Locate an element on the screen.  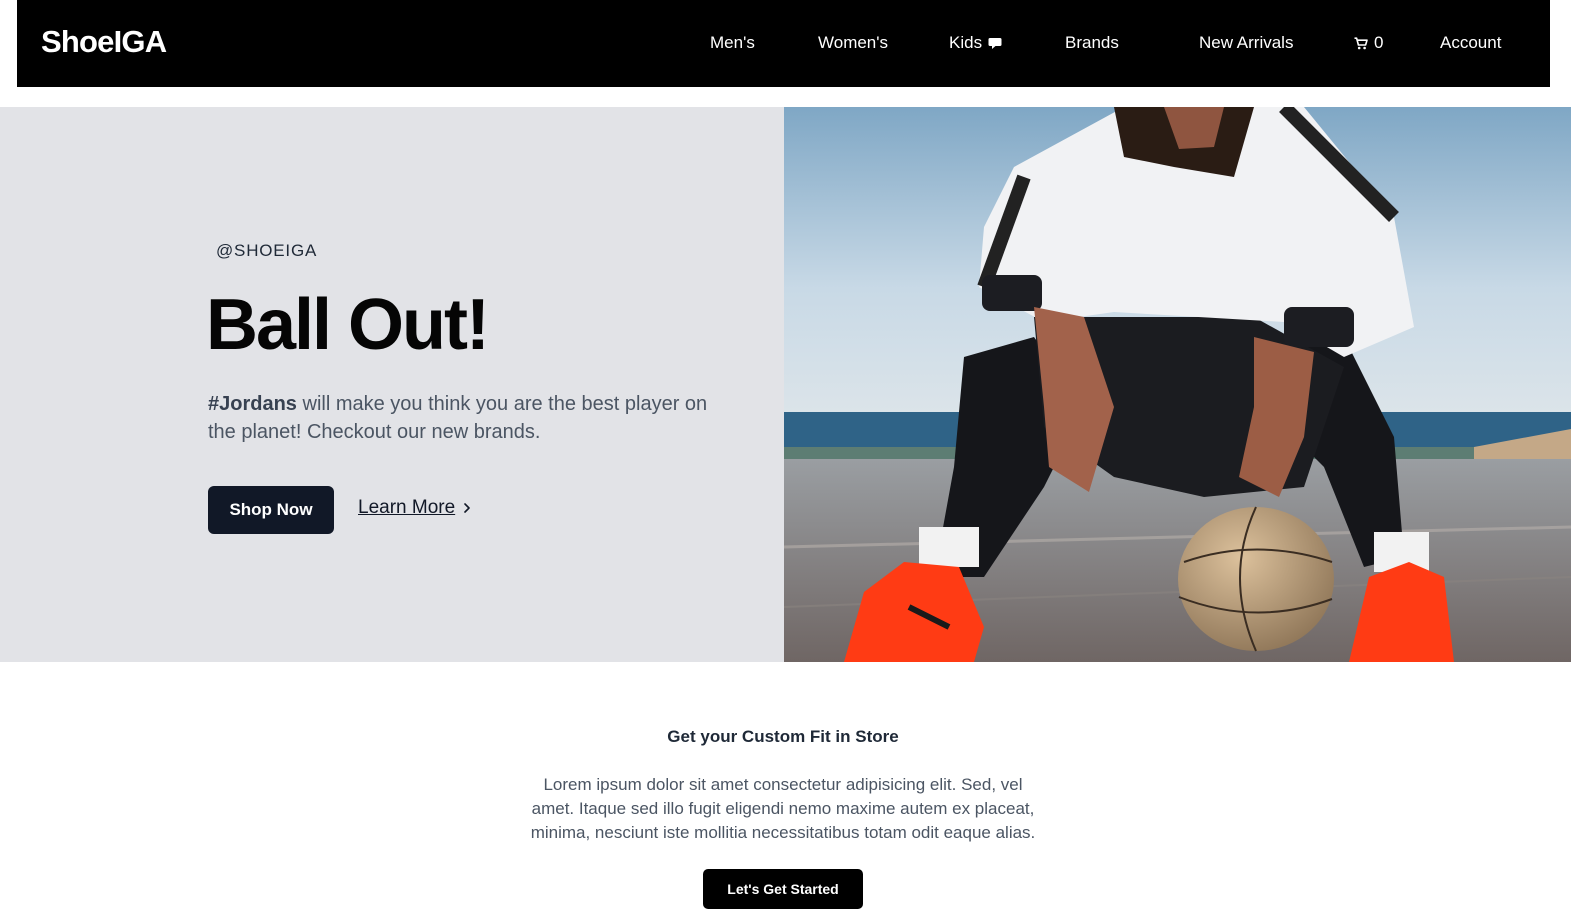
chevron-right-icon is located at coordinates (467, 508).